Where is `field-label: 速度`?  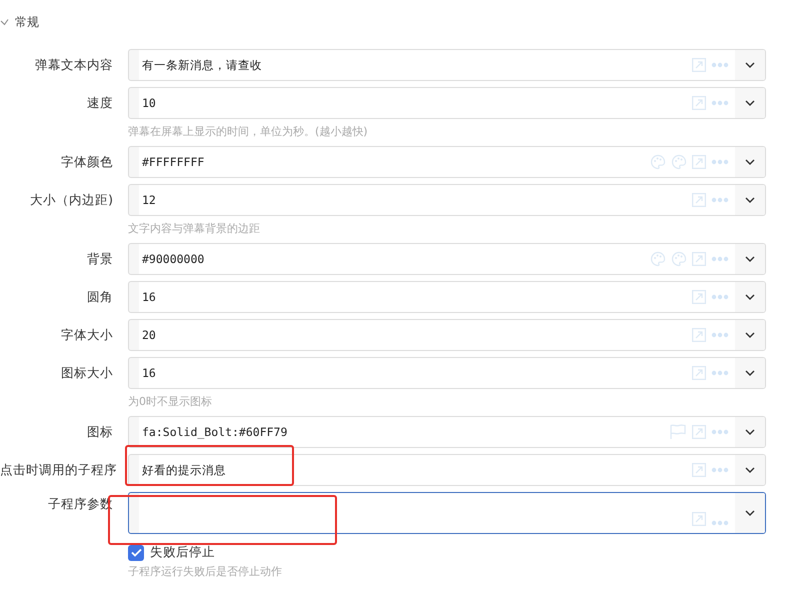 field-label: 速度 is located at coordinates (100, 102).